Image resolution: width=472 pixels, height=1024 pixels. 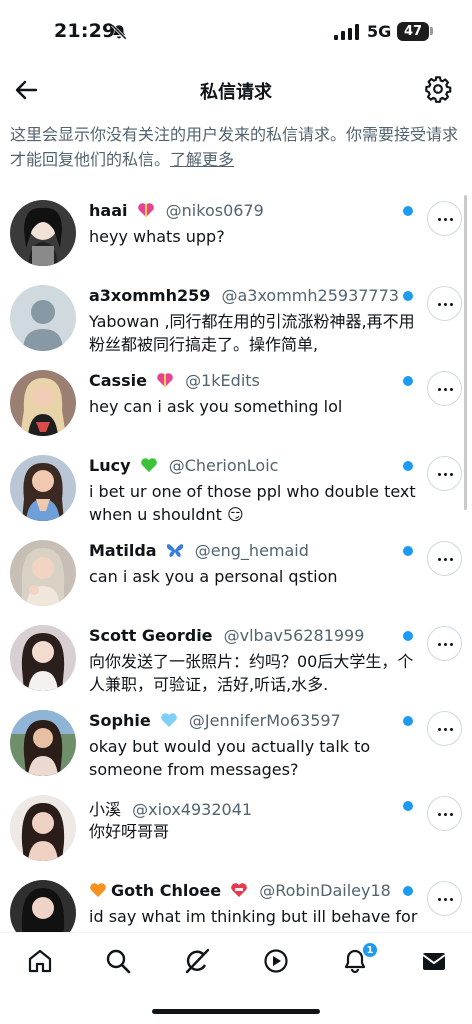 What do you see at coordinates (174, 550) in the screenshot?
I see `butterfly-emoji-icon` at bounding box center [174, 550].